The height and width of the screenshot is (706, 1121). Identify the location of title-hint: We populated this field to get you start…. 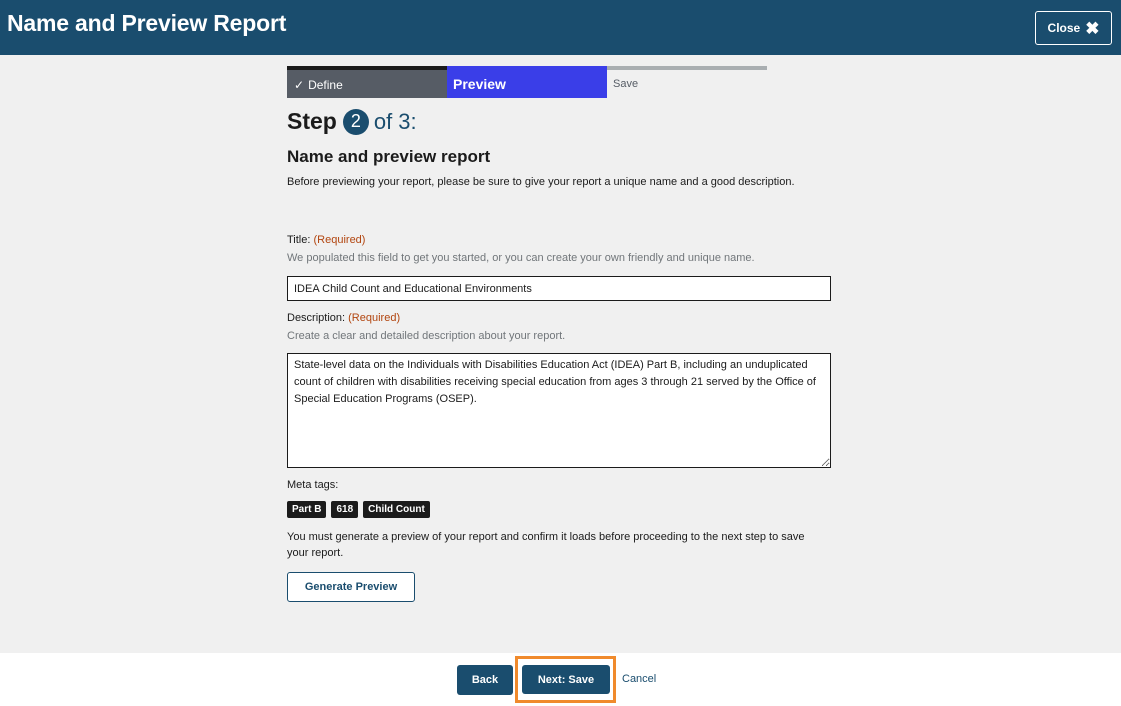
(521, 258).